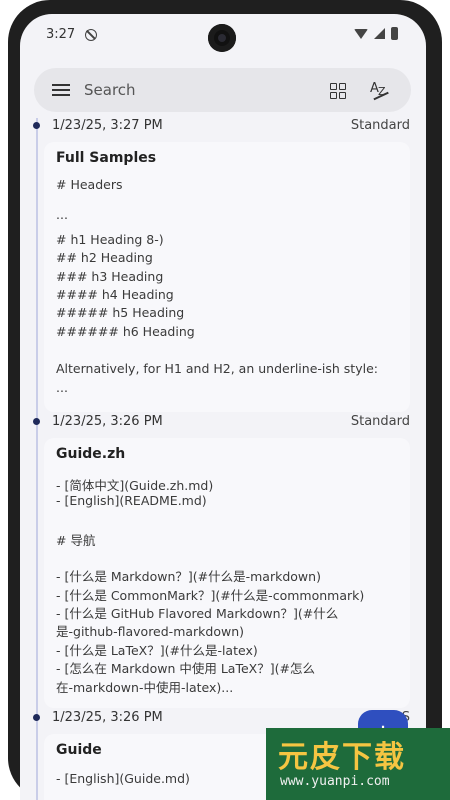 The width and height of the screenshot is (450, 800). Describe the element at coordinates (37, 459) in the screenshot. I see `timeline-line` at that location.